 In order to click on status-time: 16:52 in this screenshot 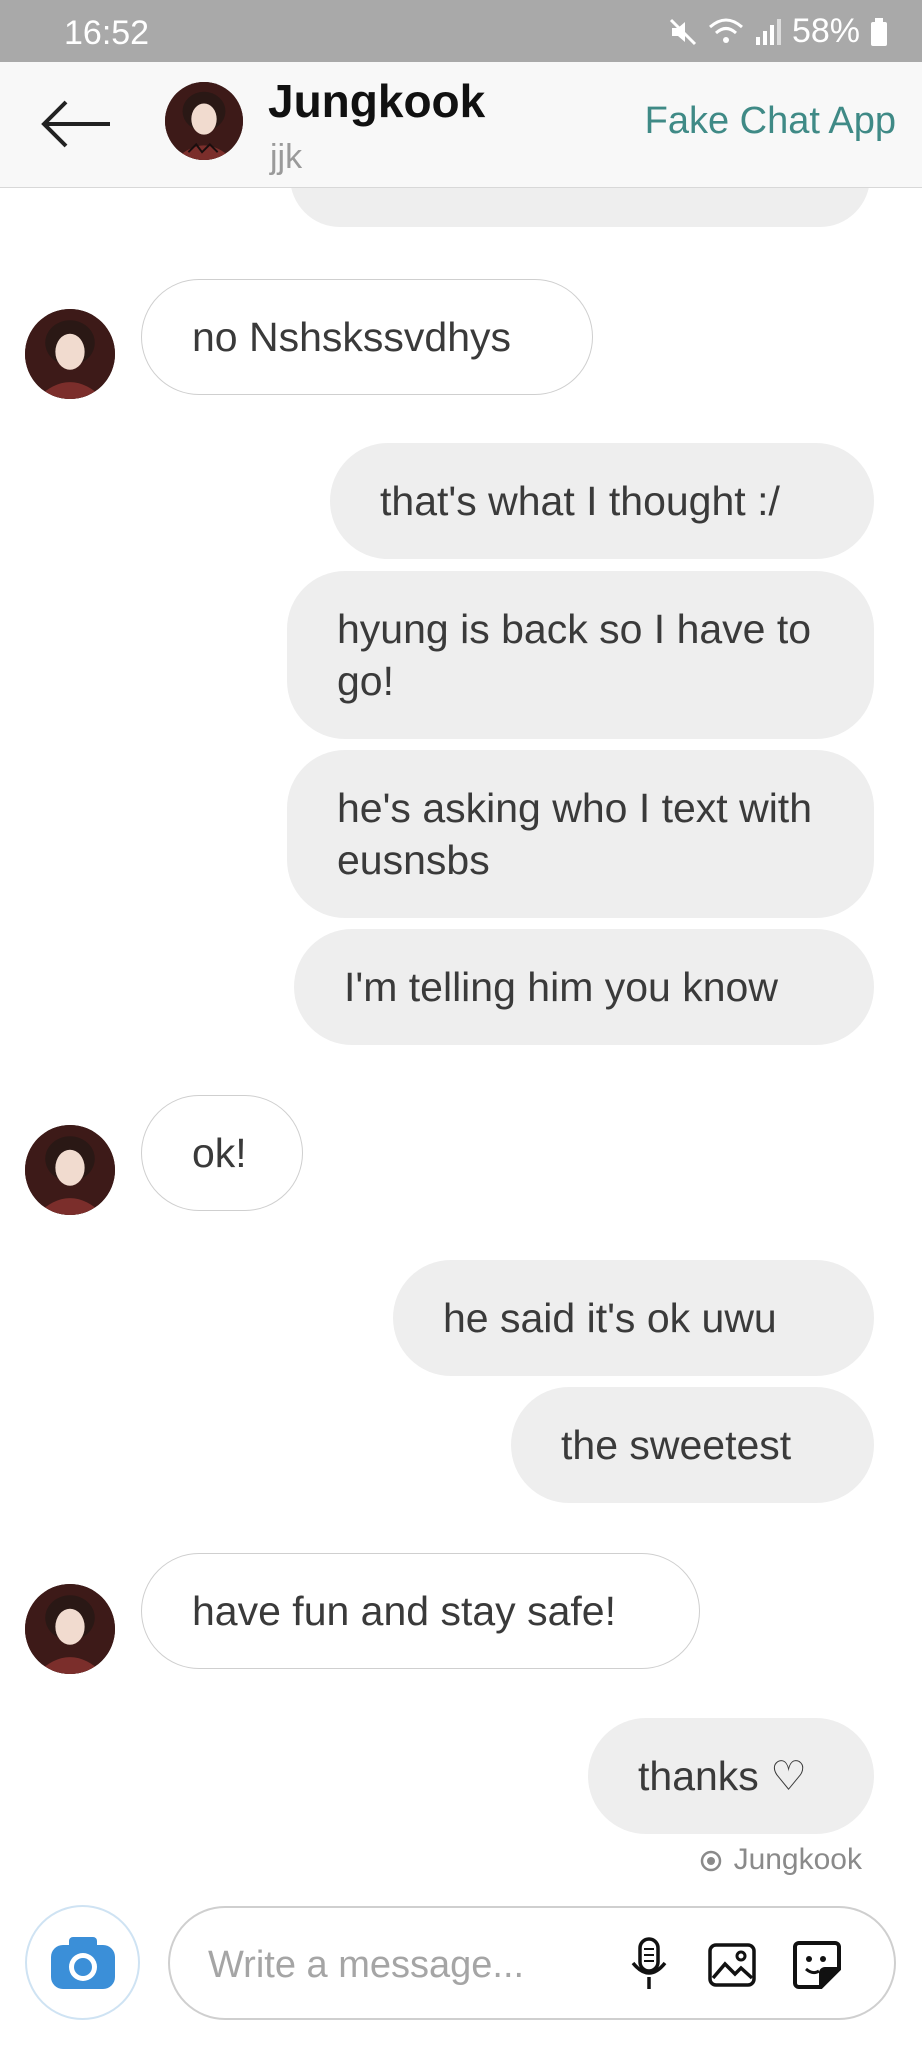, I will do `click(107, 33)`.